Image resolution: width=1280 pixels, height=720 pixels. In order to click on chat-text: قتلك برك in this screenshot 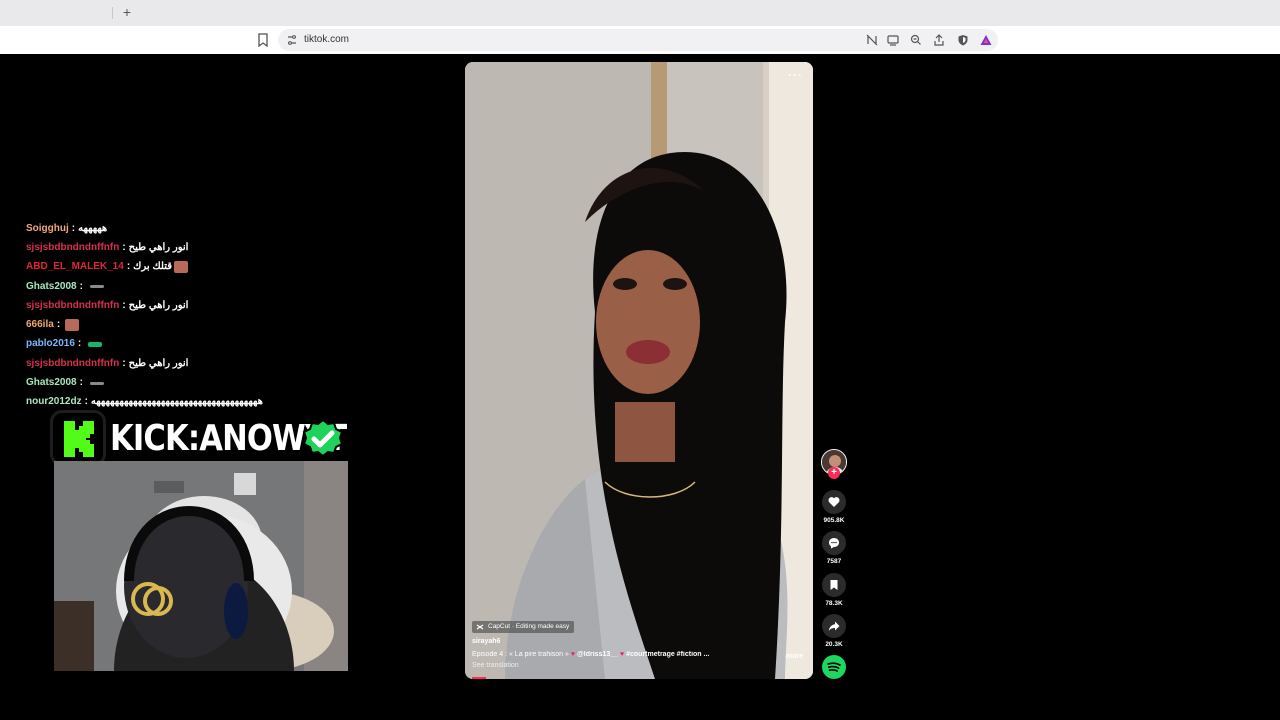, I will do `click(153, 267)`.